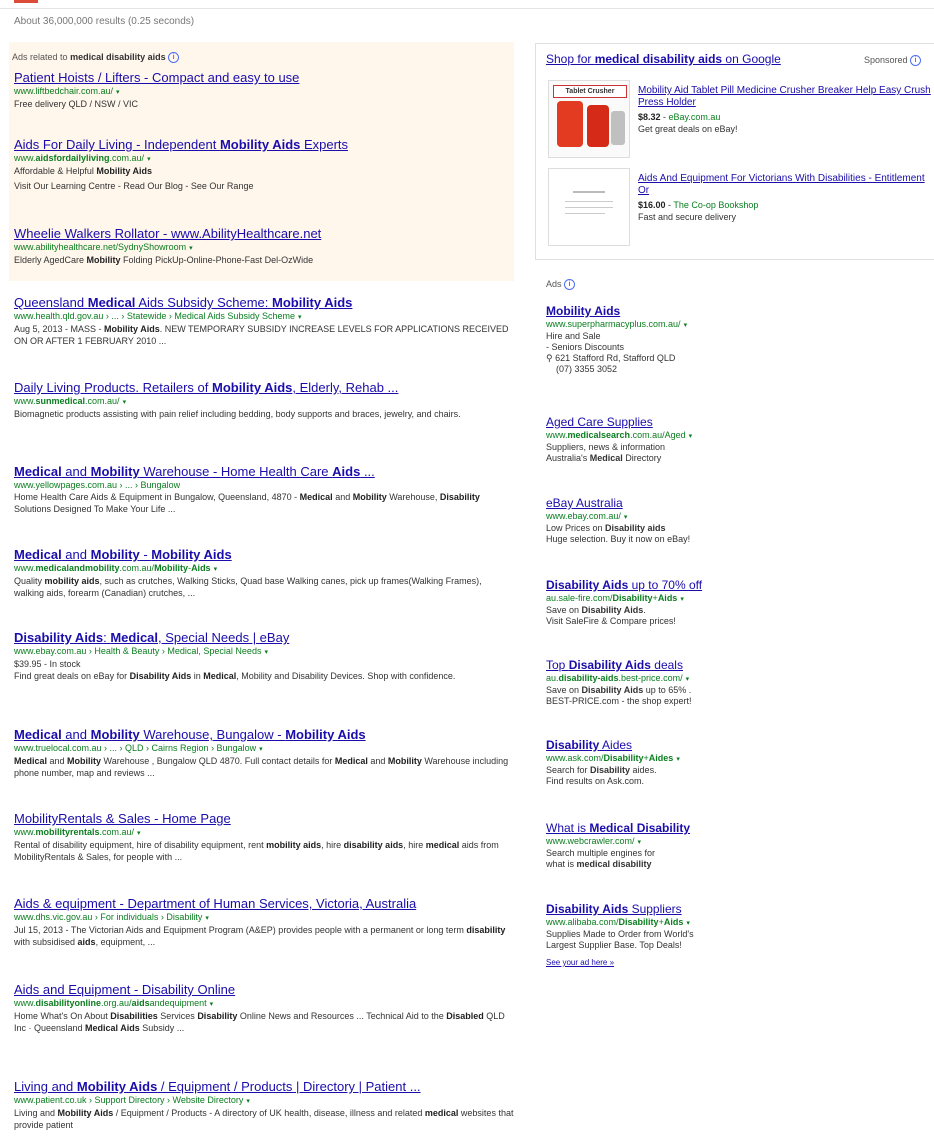 Image resolution: width=934 pixels, height=1138 pixels. I want to click on ad-description: Free delivery QLD / NSW / VIC, so click(76, 104).